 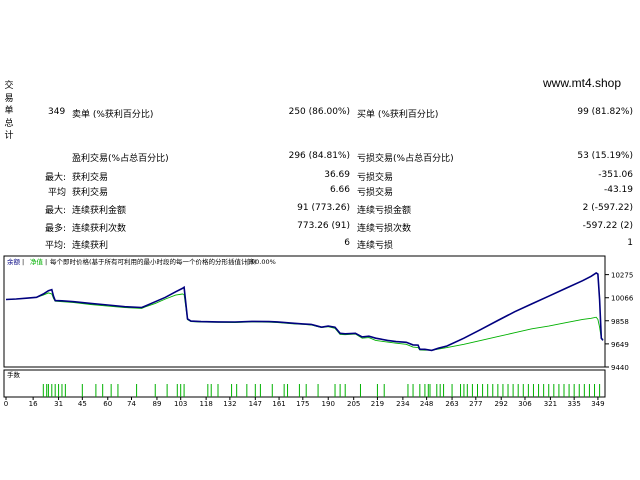 I want to click on x-tick-label: 74, so click(x=131, y=404).